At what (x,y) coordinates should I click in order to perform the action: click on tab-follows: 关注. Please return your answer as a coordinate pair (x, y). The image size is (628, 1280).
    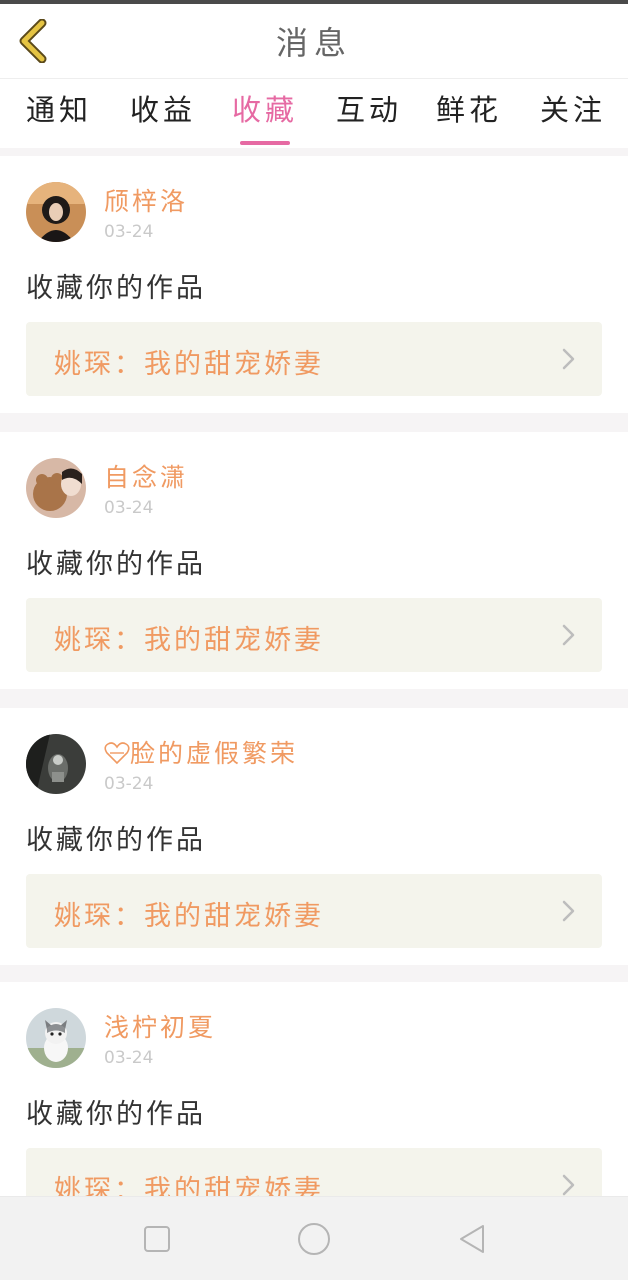
    Looking at the image, I should click on (573, 113).